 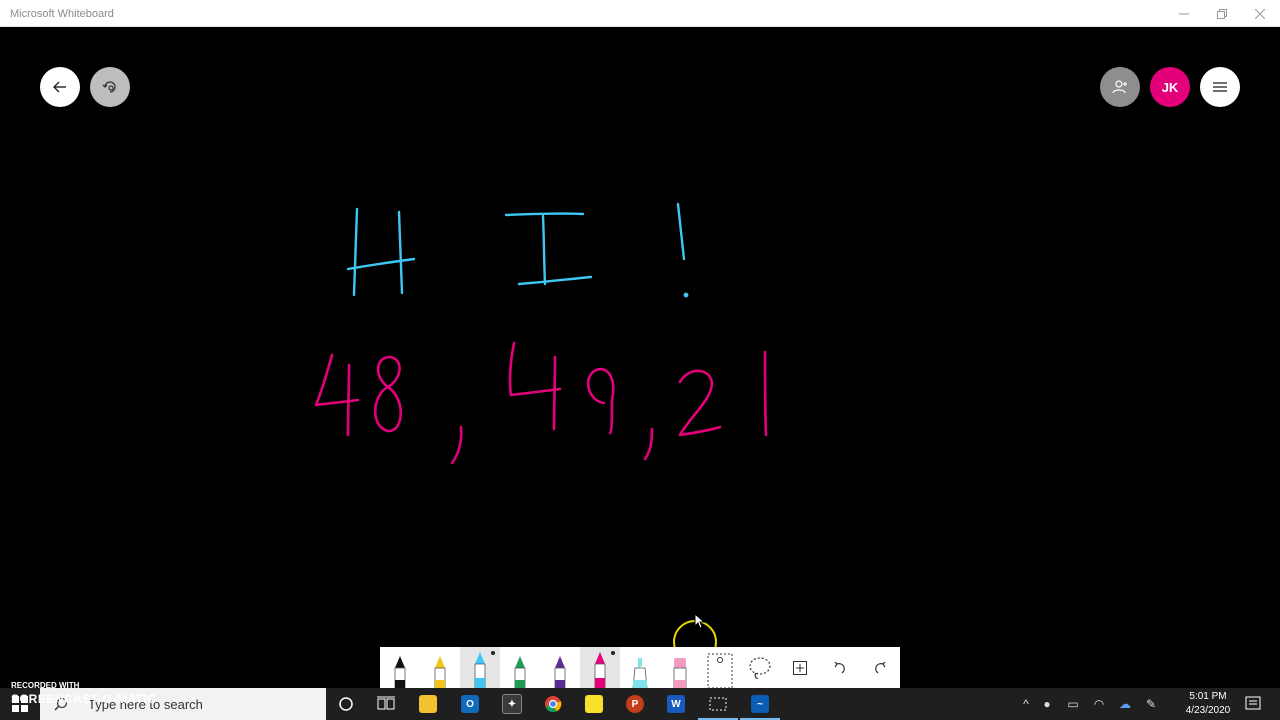 What do you see at coordinates (1026, 704) in the screenshot?
I see `chevron-up-icon: ^` at bounding box center [1026, 704].